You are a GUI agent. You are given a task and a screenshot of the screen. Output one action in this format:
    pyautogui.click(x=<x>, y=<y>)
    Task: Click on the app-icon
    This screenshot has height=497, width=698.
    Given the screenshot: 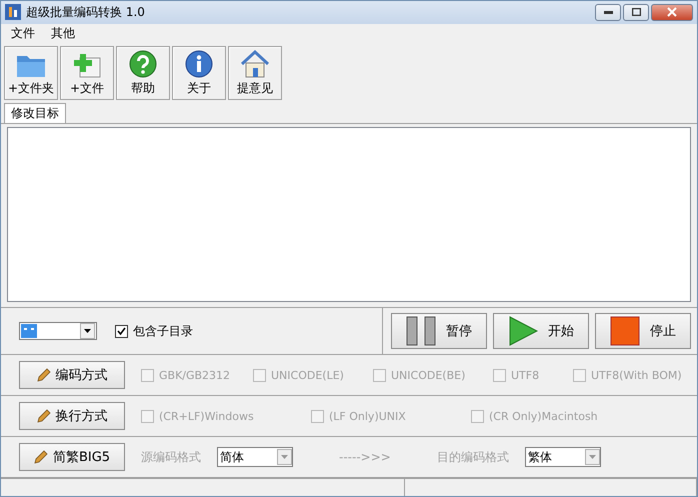 What is the action you would take?
    pyautogui.click(x=13, y=12)
    